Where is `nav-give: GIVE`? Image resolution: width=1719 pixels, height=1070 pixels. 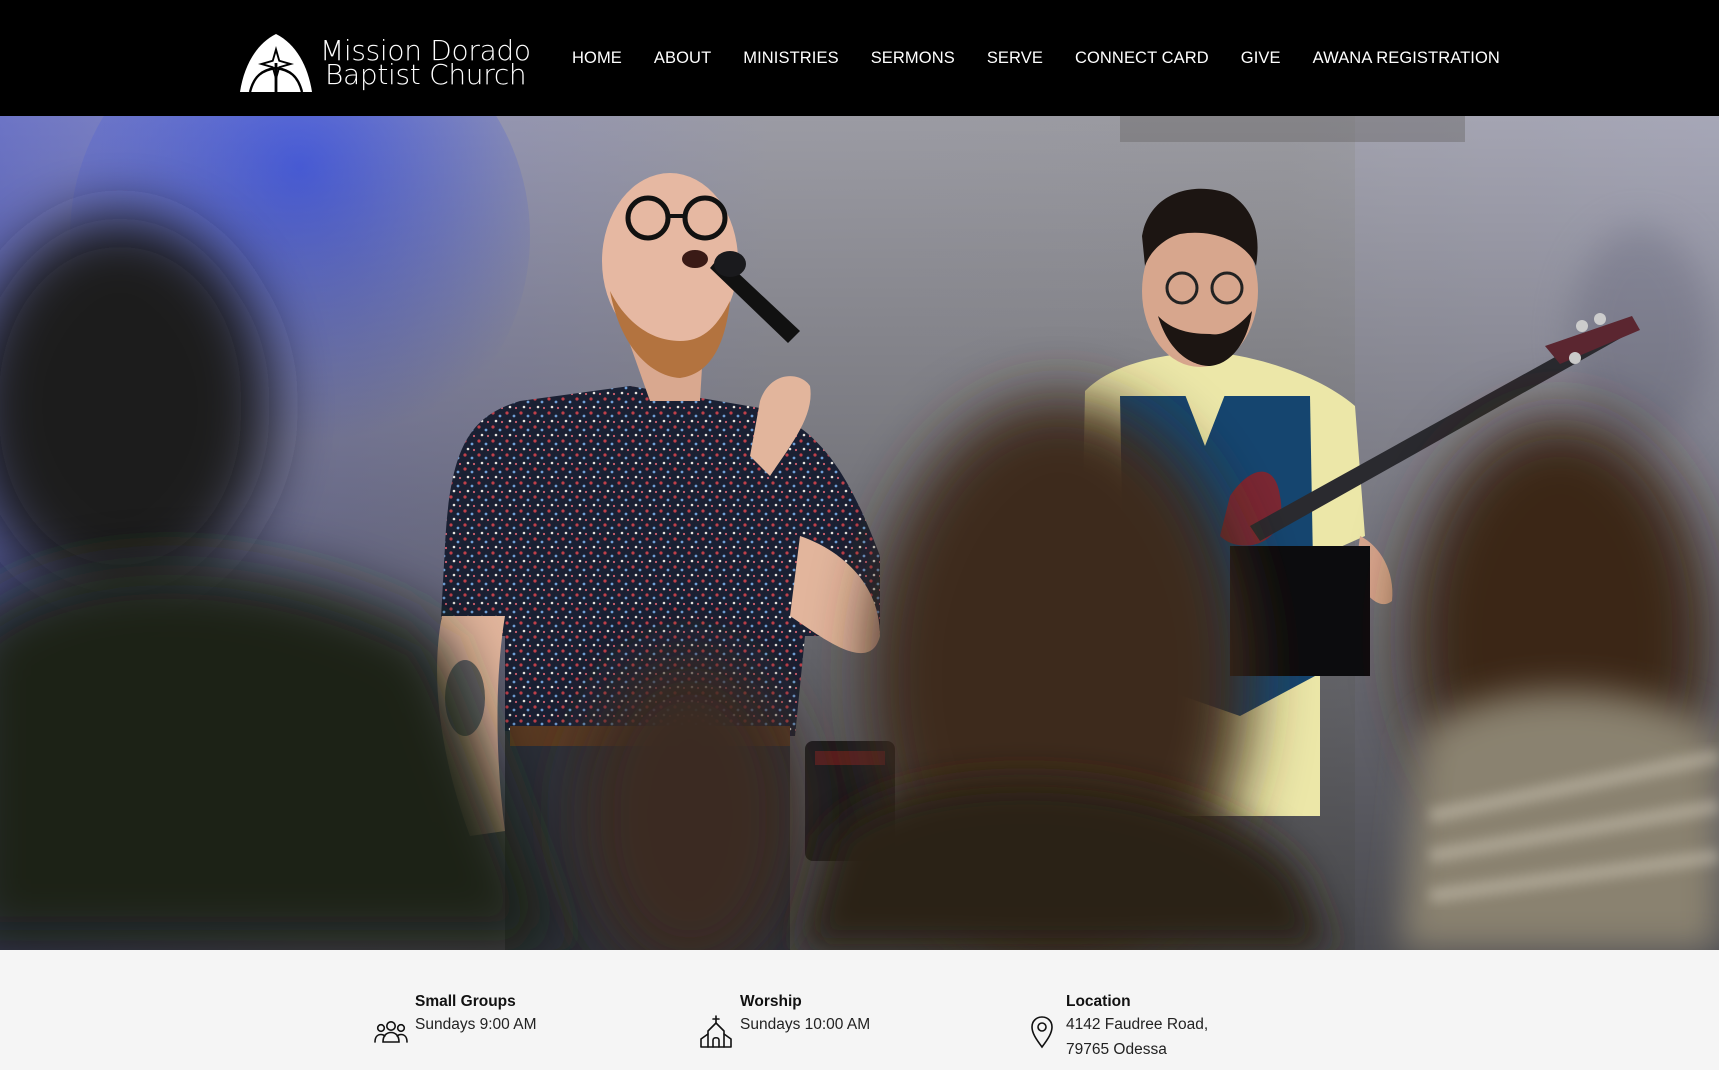 nav-give: GIVE is located at coordinates (1261, 58).